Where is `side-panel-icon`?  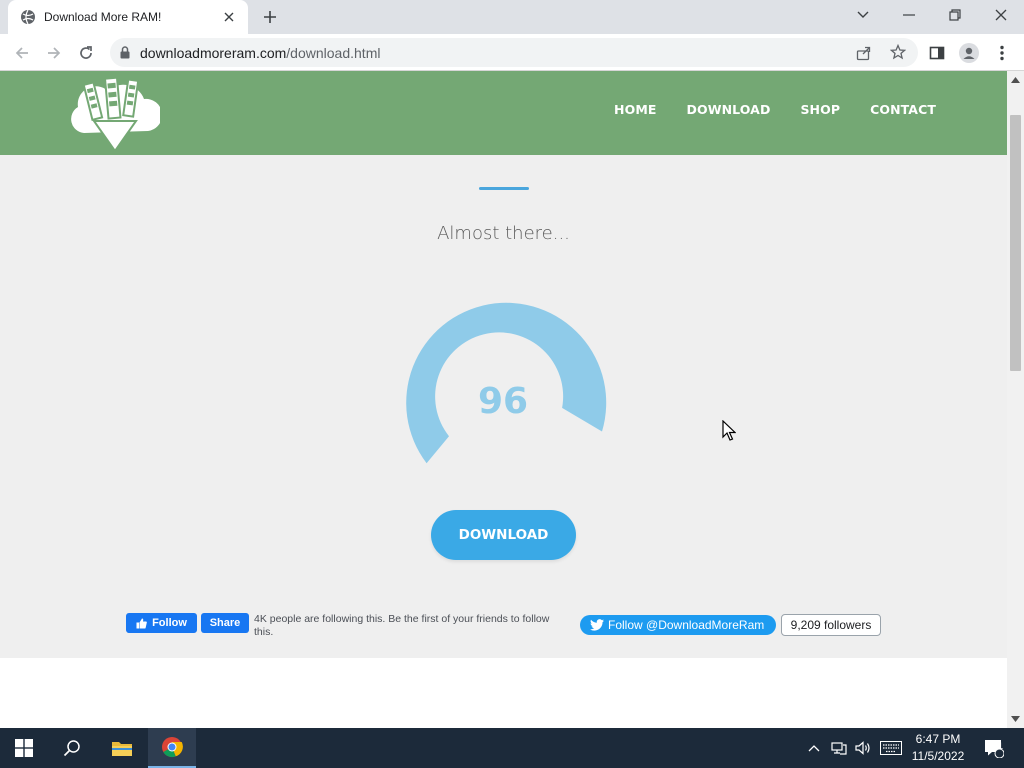
side-panel-icon is located at coordinates (937, 53).